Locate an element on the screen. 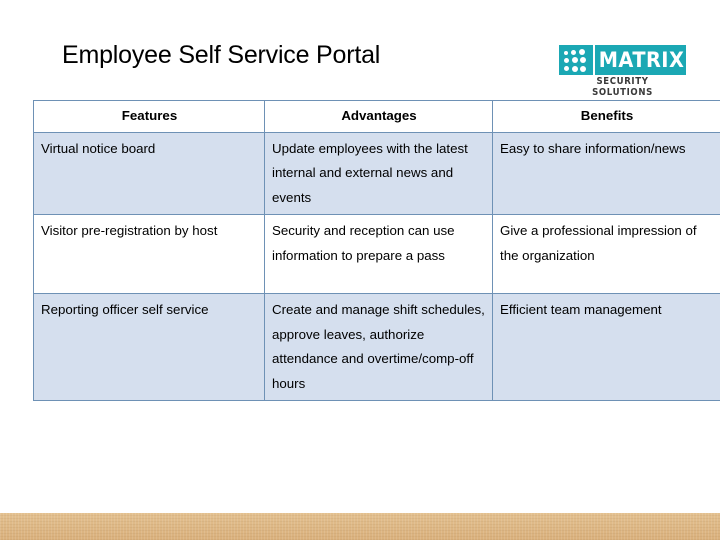 This screenshot has width=720, height=540. logo-wordmark: MATRIX is located at coordinates (641, 60).